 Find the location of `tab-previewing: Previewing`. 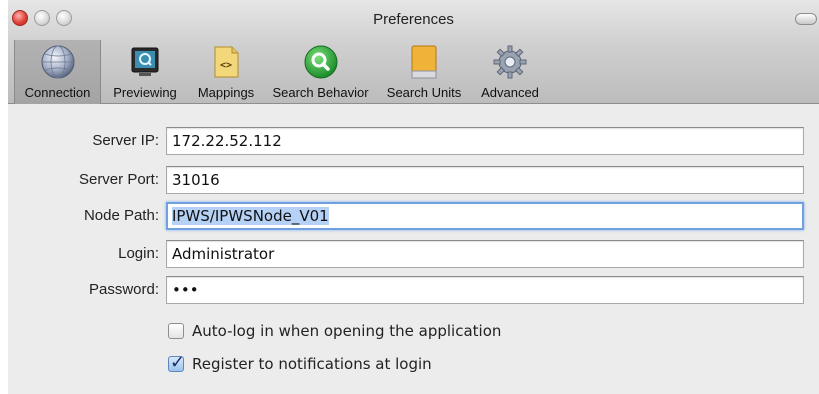

tab-previewing: Previewing is located at coordinates (145, 72).